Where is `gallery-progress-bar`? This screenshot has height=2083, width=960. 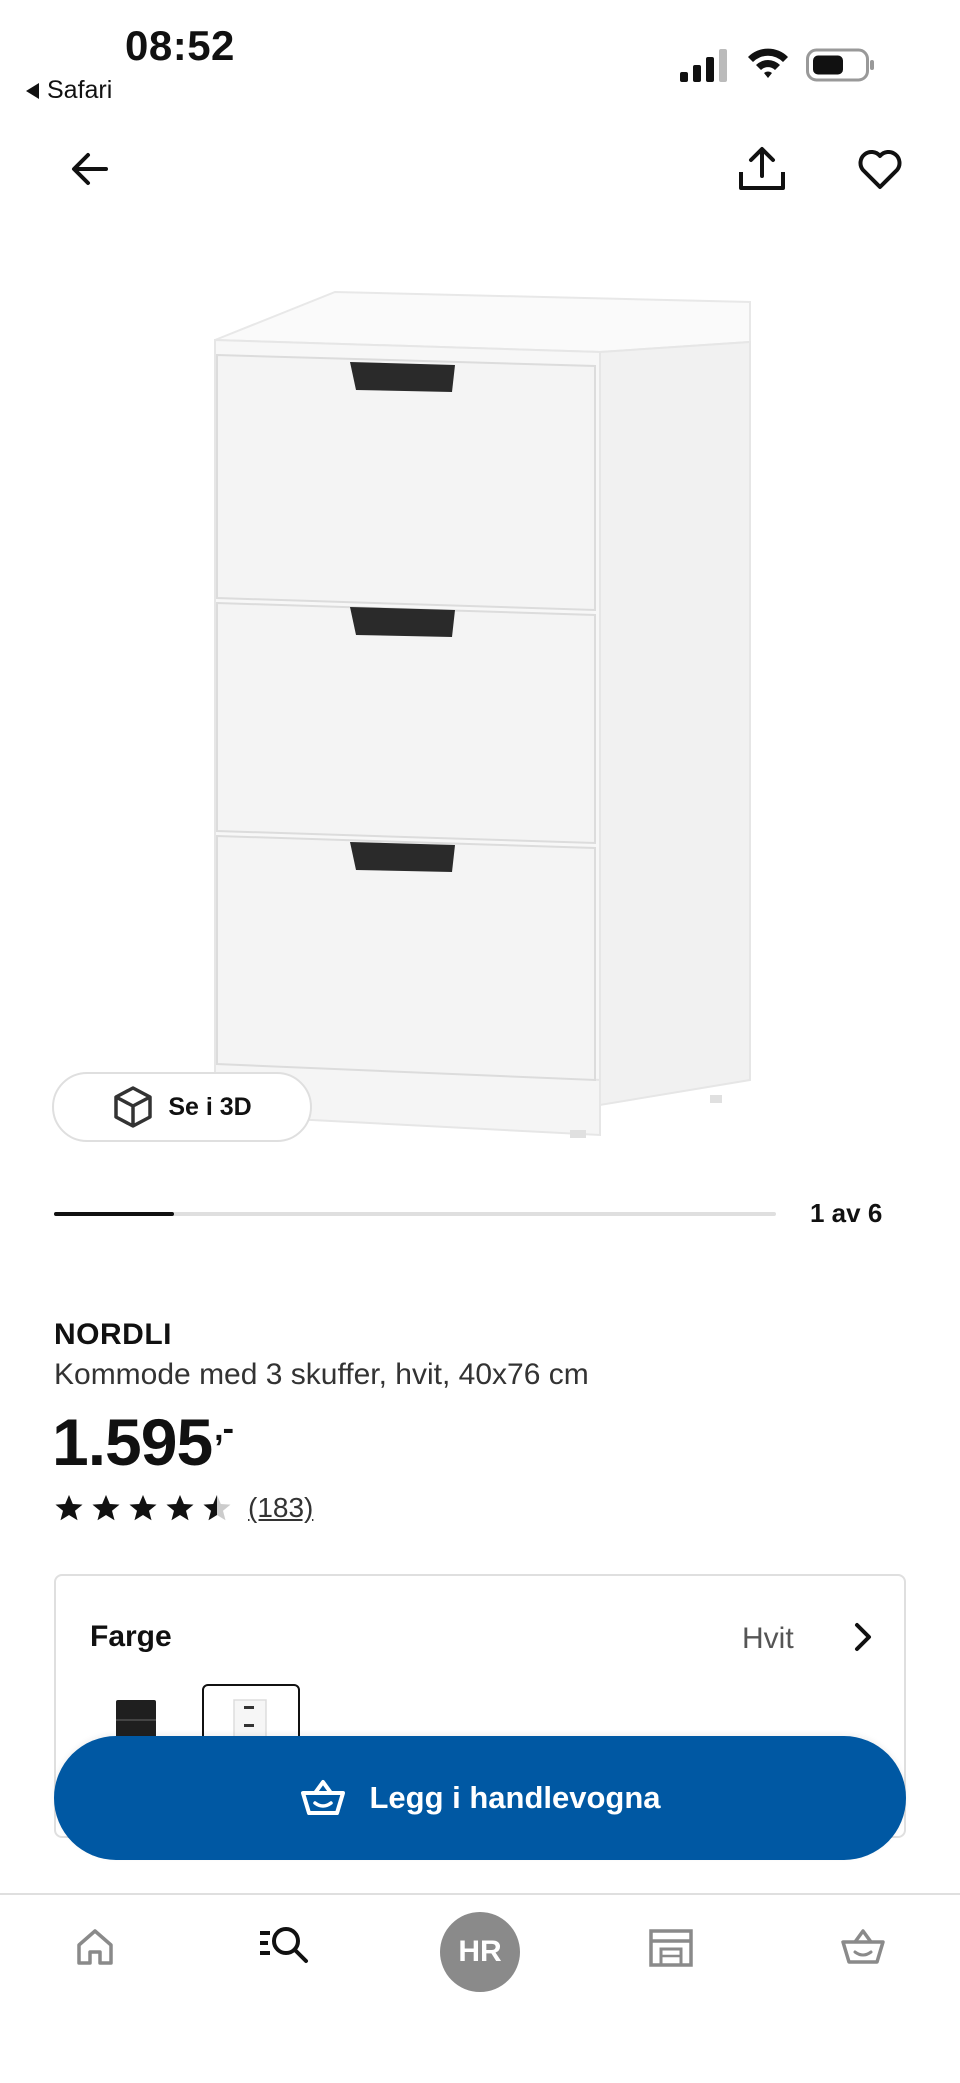
gallery-progress-bar is located at coordinates (415, 1214).